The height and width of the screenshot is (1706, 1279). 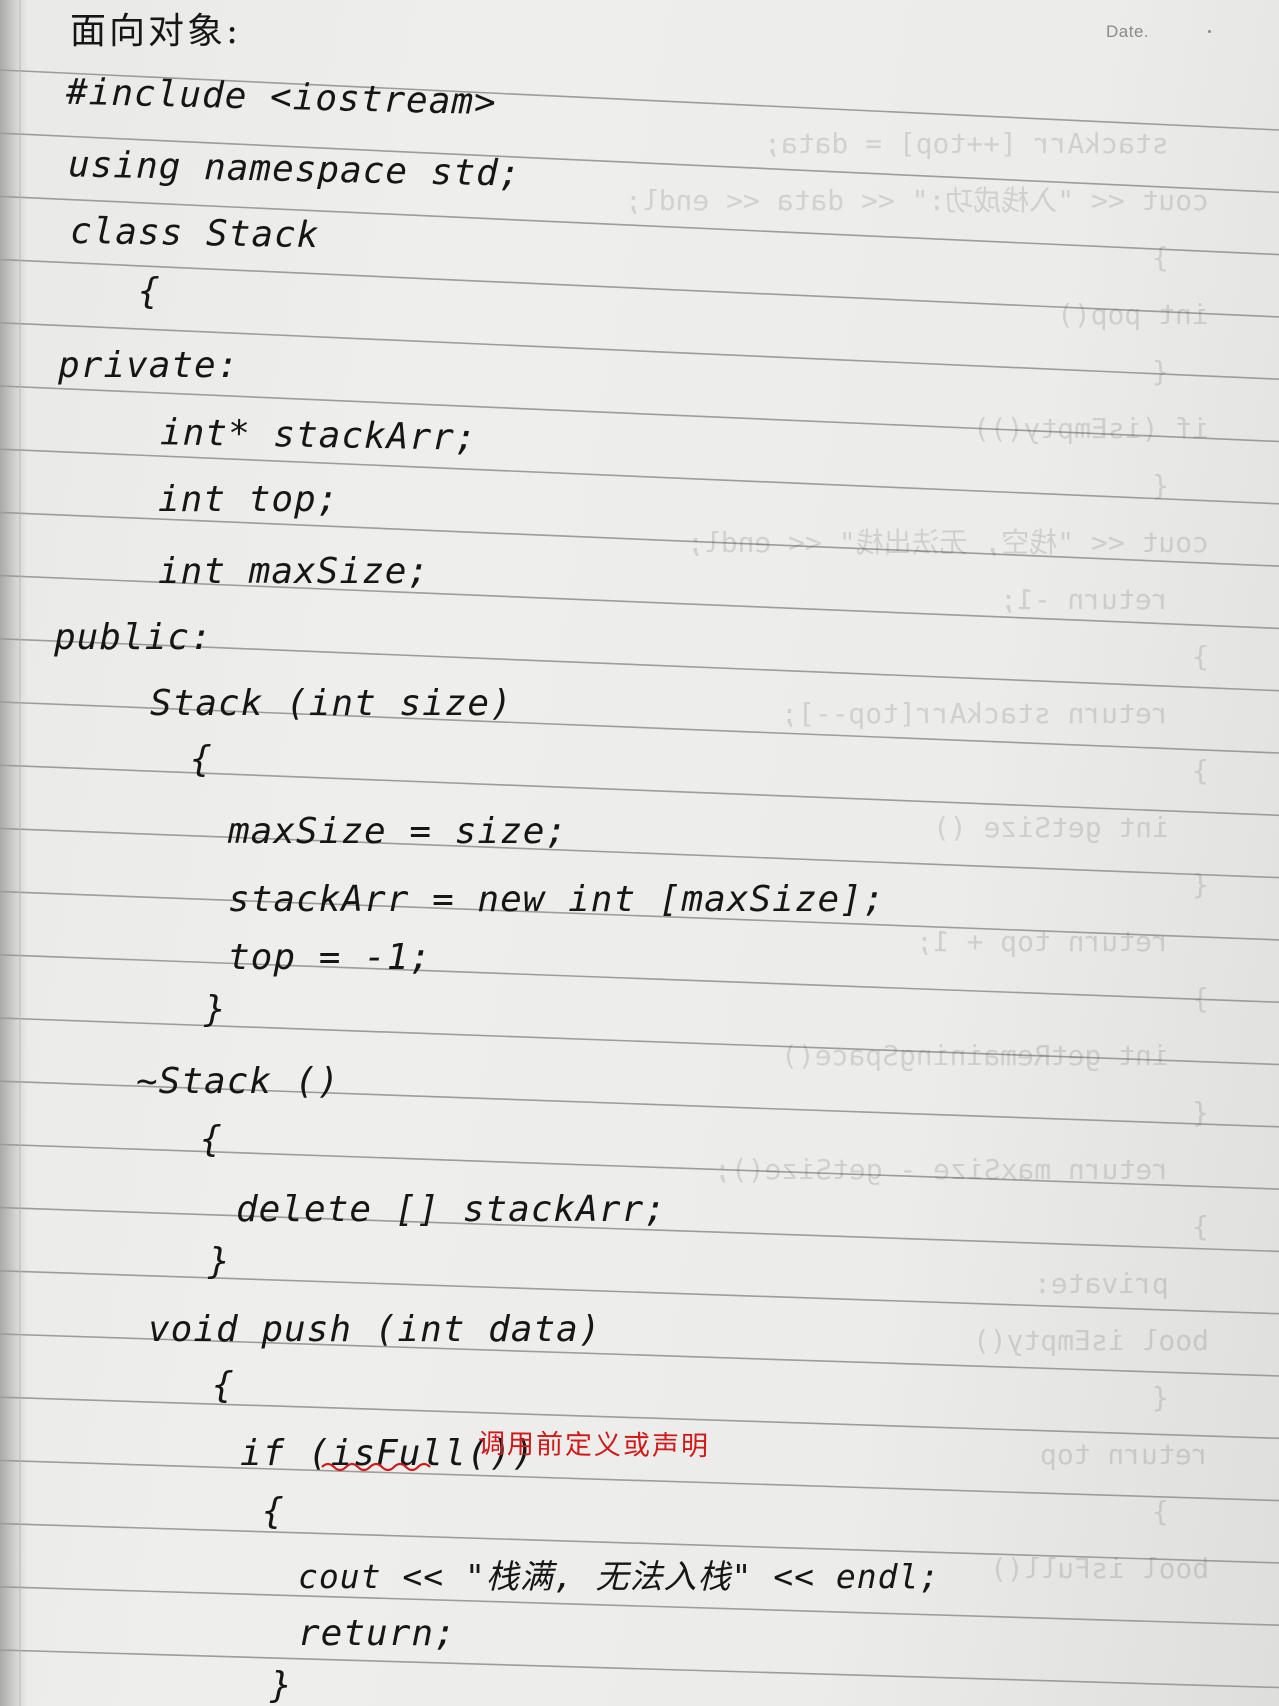 I want to click on code-line-push: void push (int data), so click(x=375, y=1329).